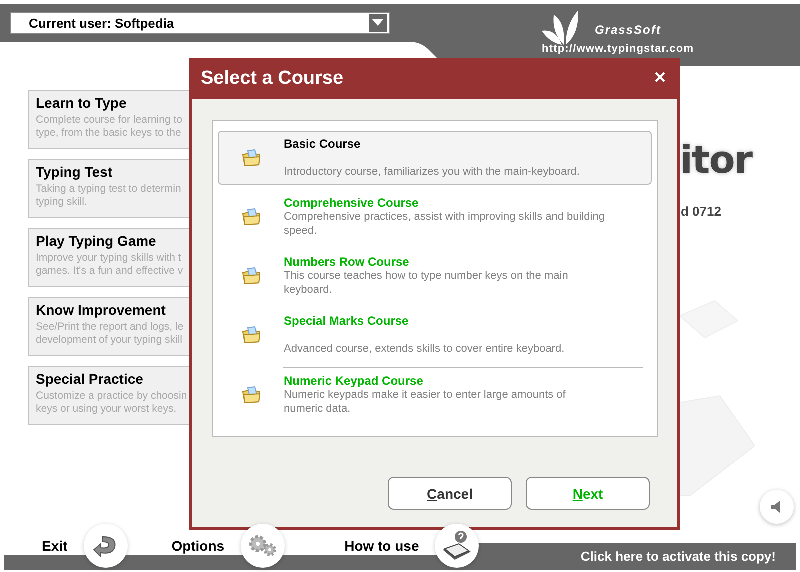 The height and width of the screenshot is (572, 800). What do you see at coordinates (200, 23) in the screenshot?
I see `user-select: Current user: Softpedia` at bounding box center [200, 23].